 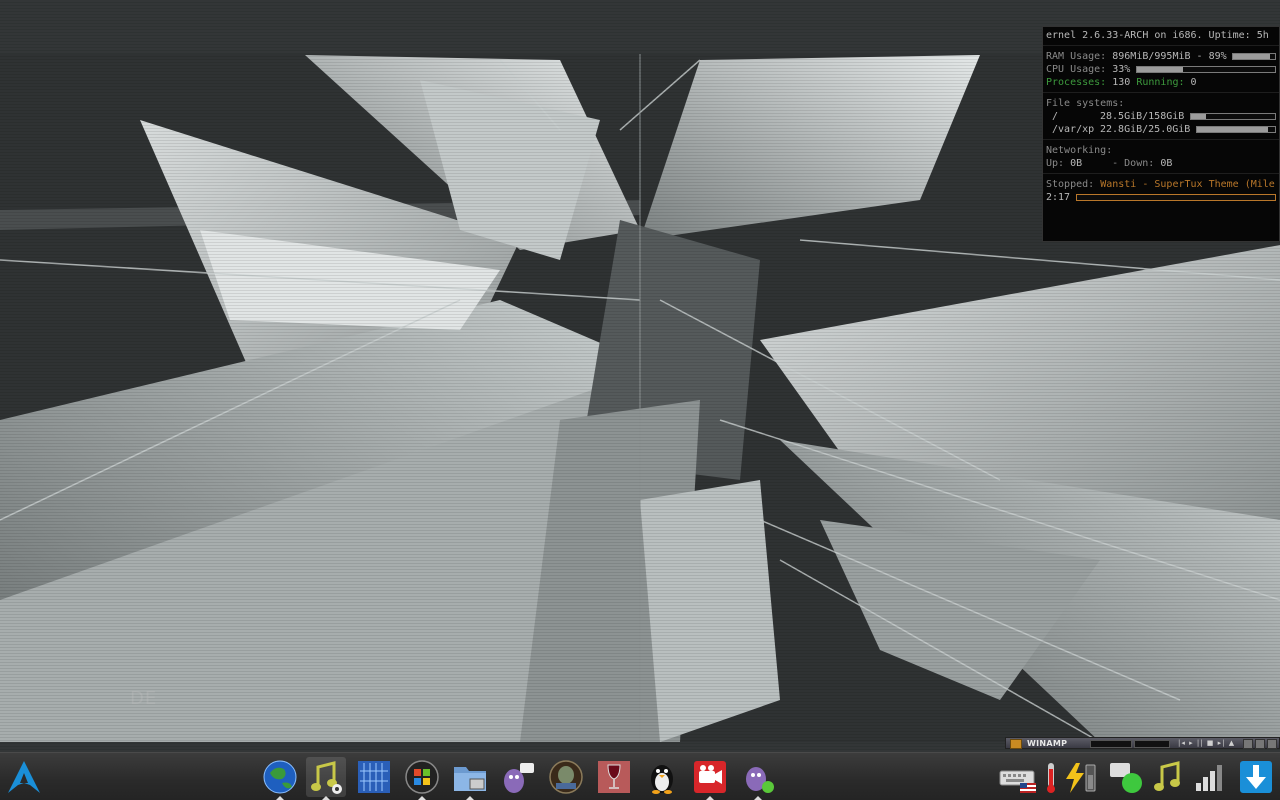 I want to click on web-browser-icon, so click(x=280, y=778).